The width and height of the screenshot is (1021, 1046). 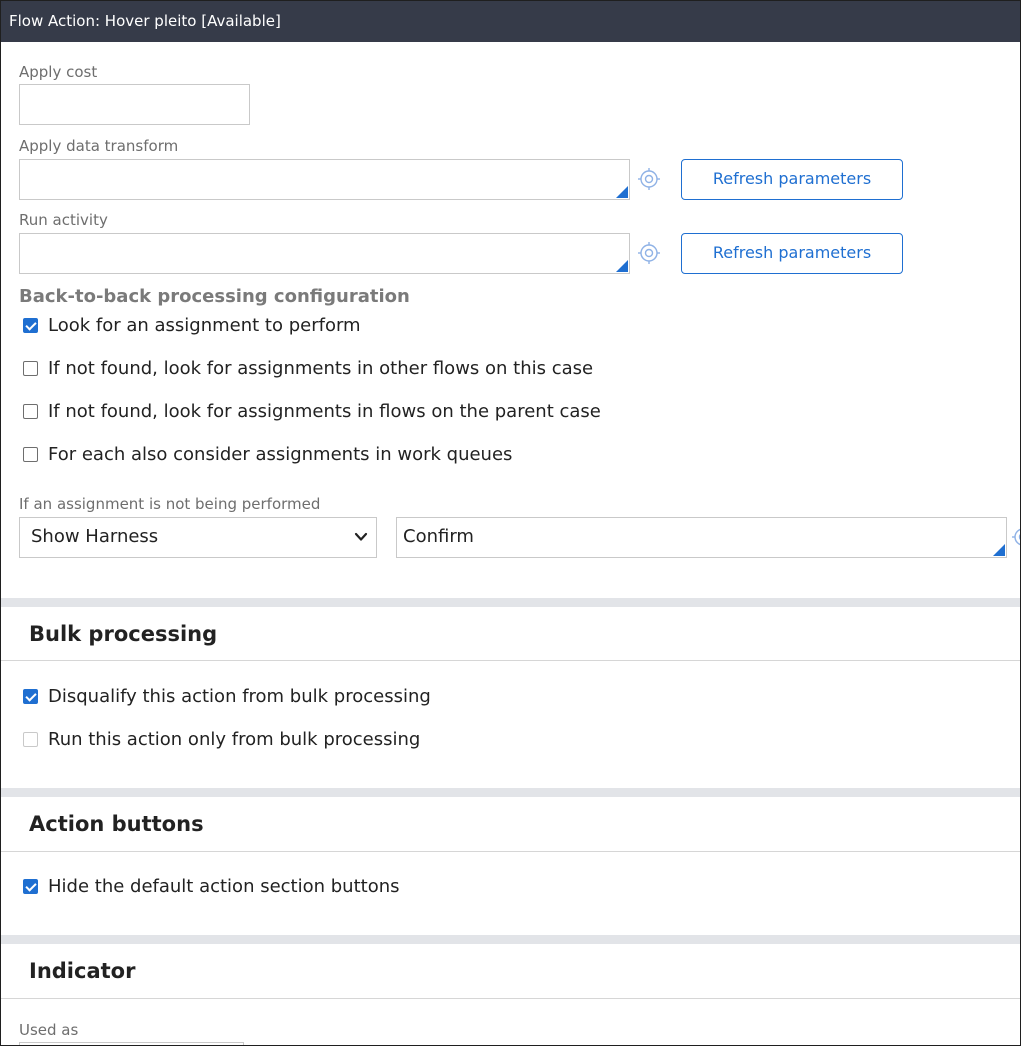 I want to click on look-for-assignment-checkbox: Look for an assignment to perform, so click(x=192, y=325).